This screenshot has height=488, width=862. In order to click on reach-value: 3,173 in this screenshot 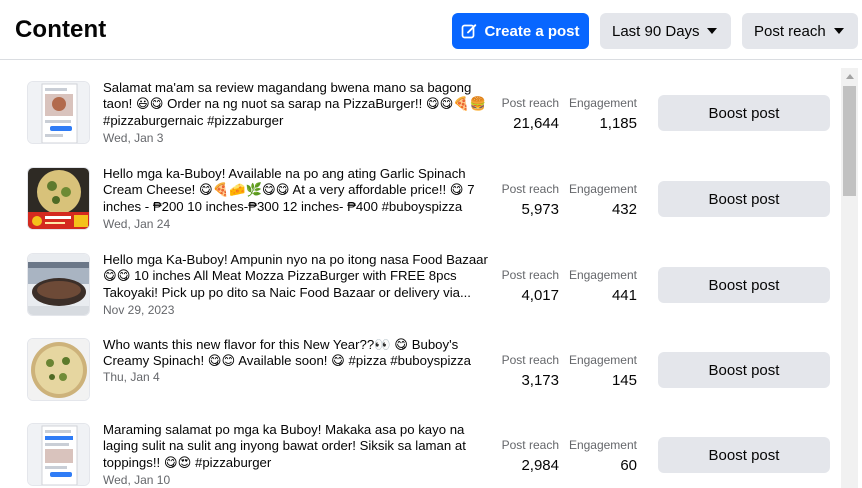, I will do `click(540, 380)`.